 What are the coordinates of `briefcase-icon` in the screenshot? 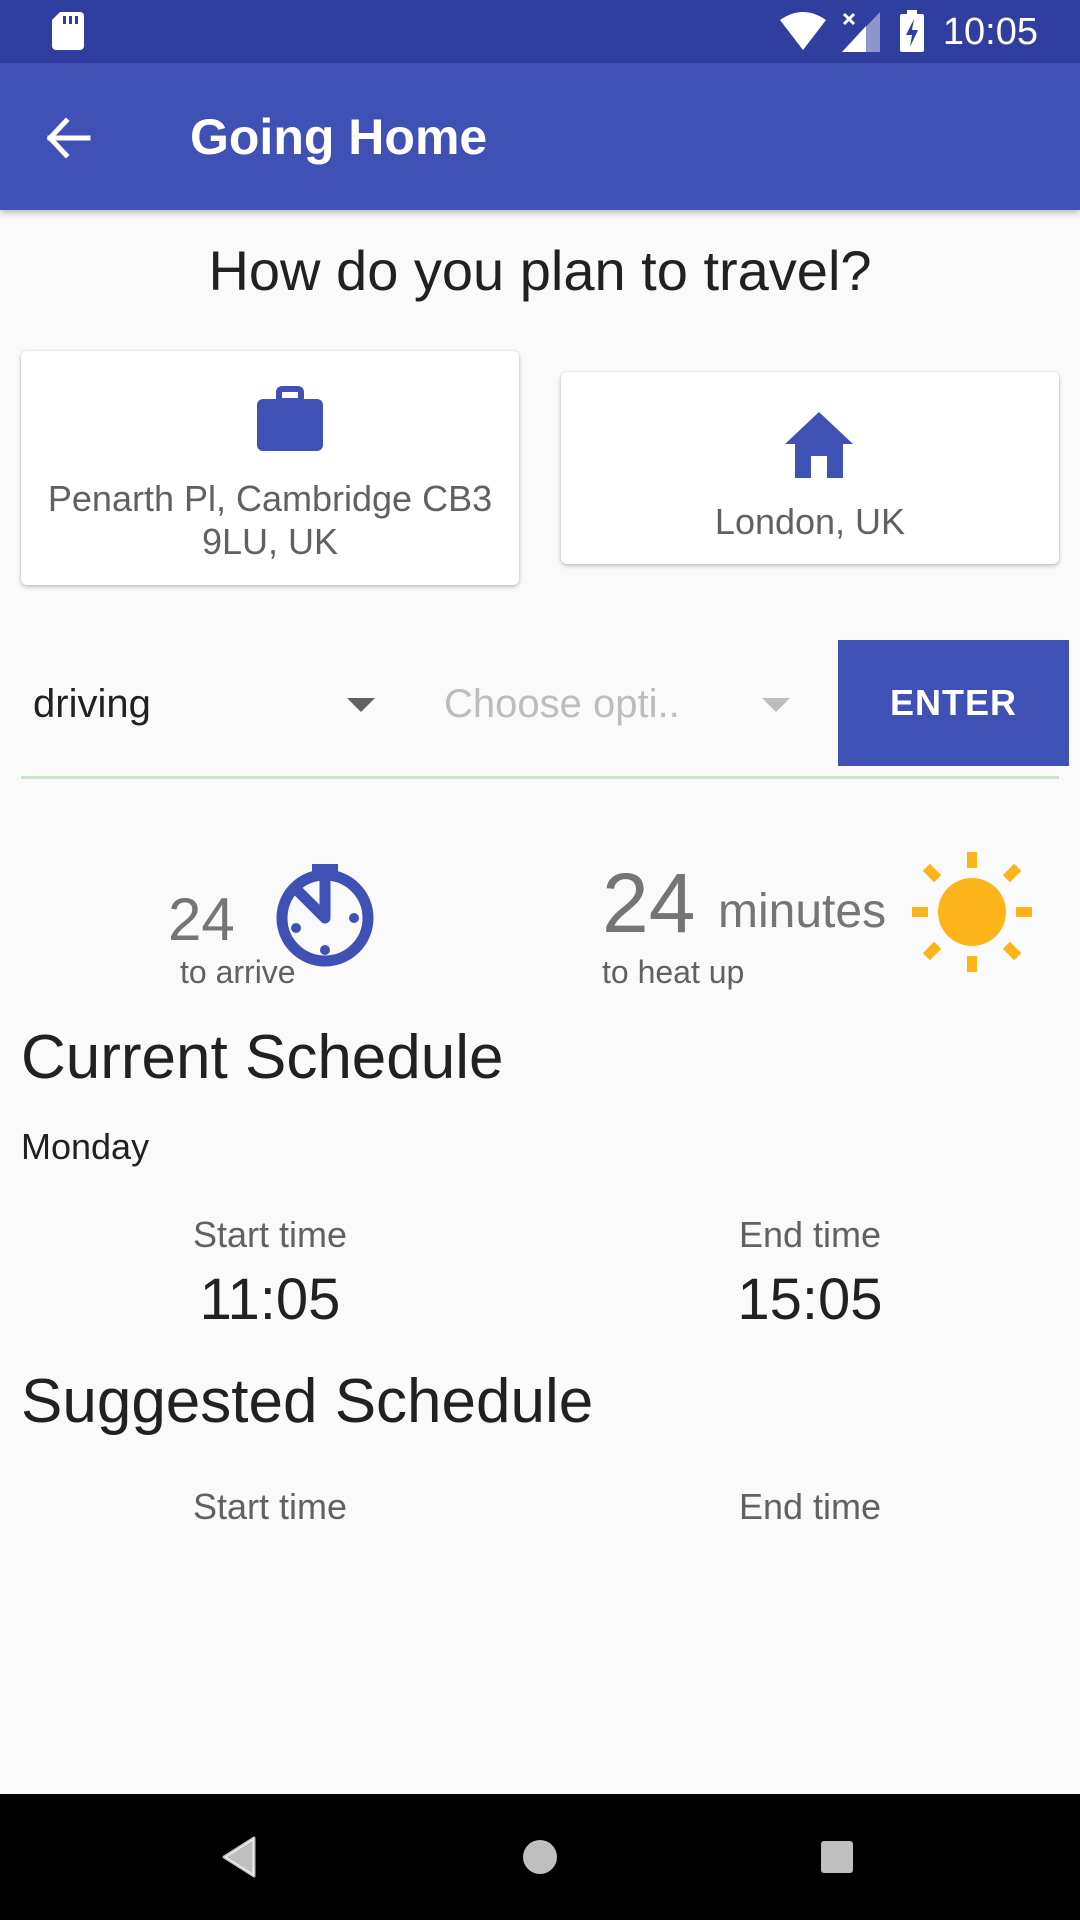 It's located at (290, 418).